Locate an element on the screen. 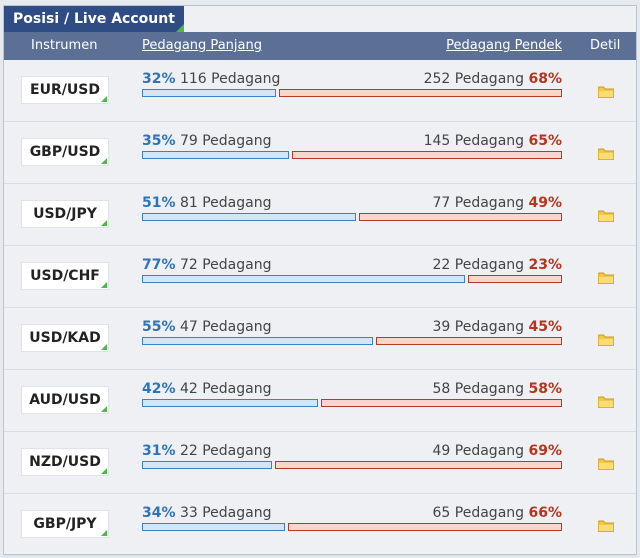 The height and width of the screenshot is (558, 640). short-percent: 68% is located at coordinates (545, 79).